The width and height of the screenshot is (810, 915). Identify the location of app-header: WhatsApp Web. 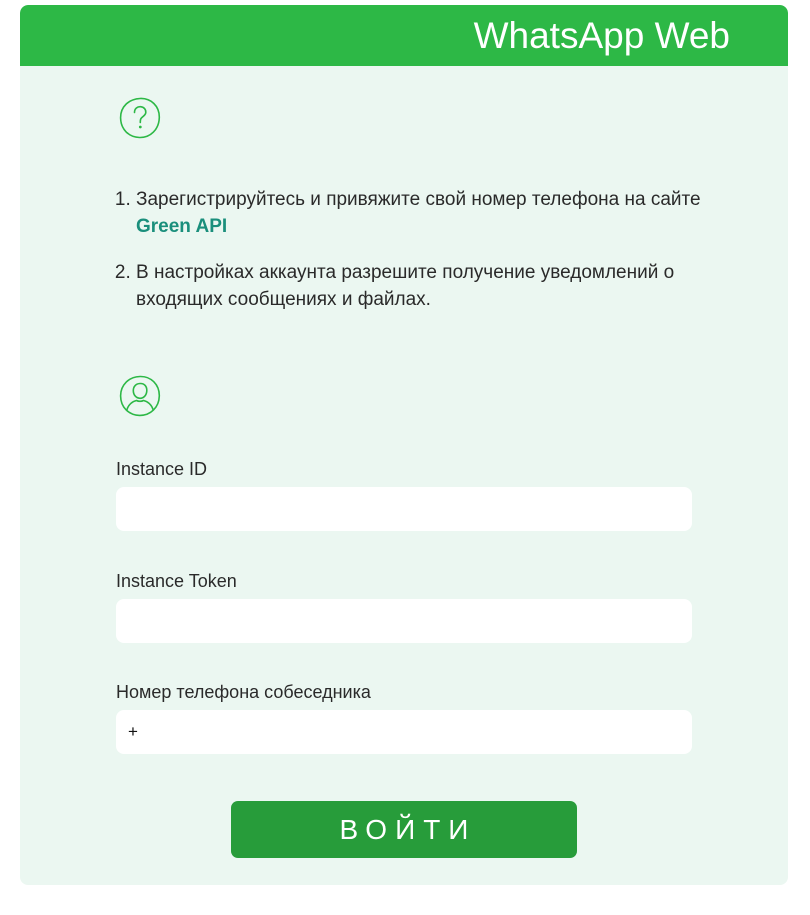
(404, 35).